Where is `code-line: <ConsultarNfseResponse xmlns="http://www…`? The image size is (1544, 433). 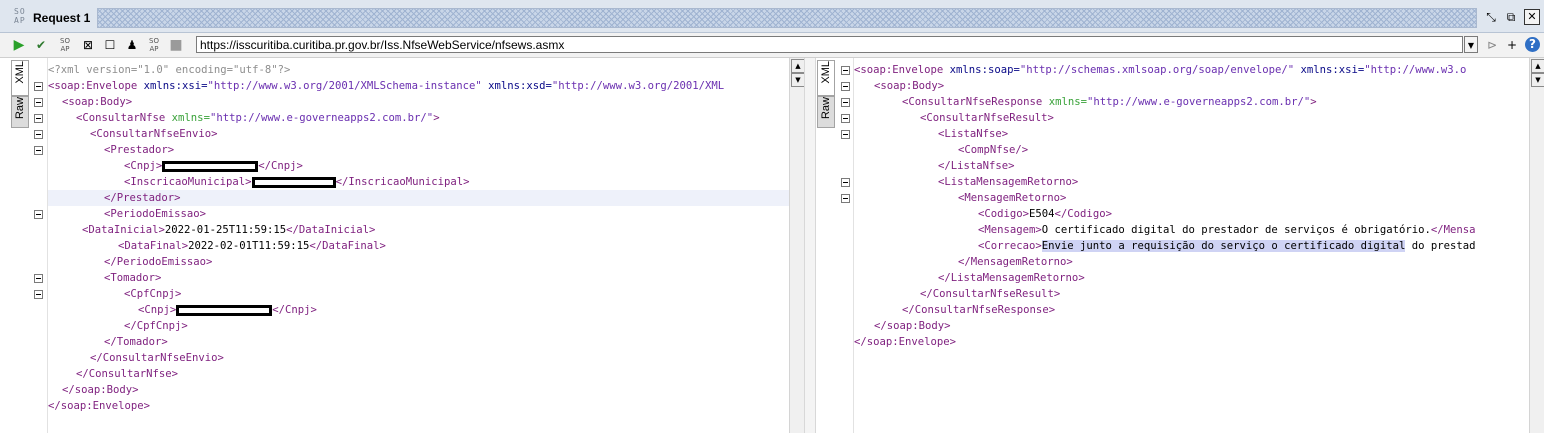 code-line: <ConsultarNfseResponse xmlns="http://www… is located at coordinates (1085, 102).